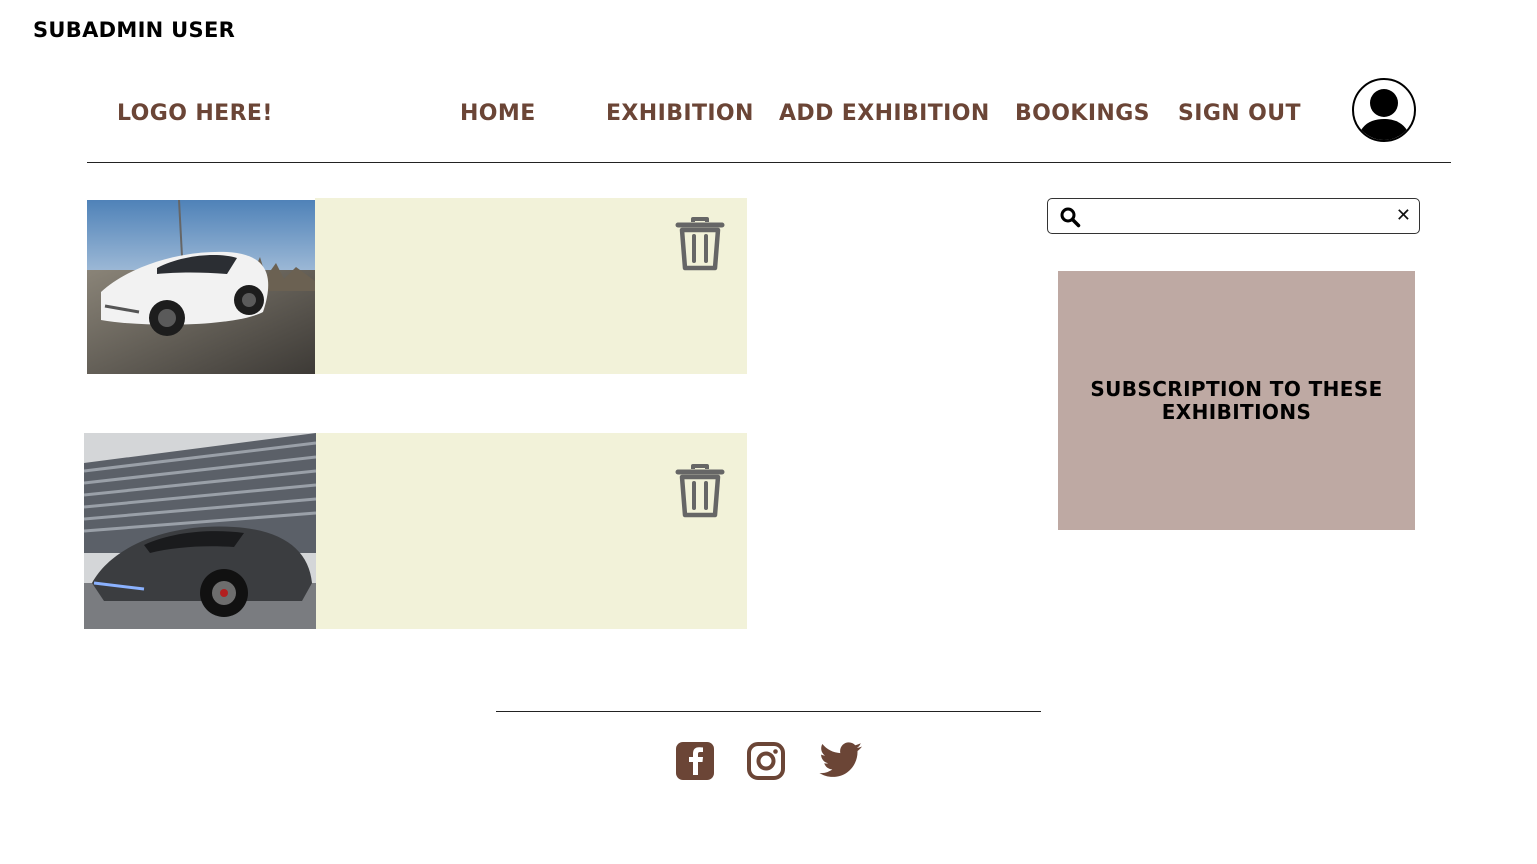  I want to click on nav-exhibition: EXHIBITION, so click(680, 113).